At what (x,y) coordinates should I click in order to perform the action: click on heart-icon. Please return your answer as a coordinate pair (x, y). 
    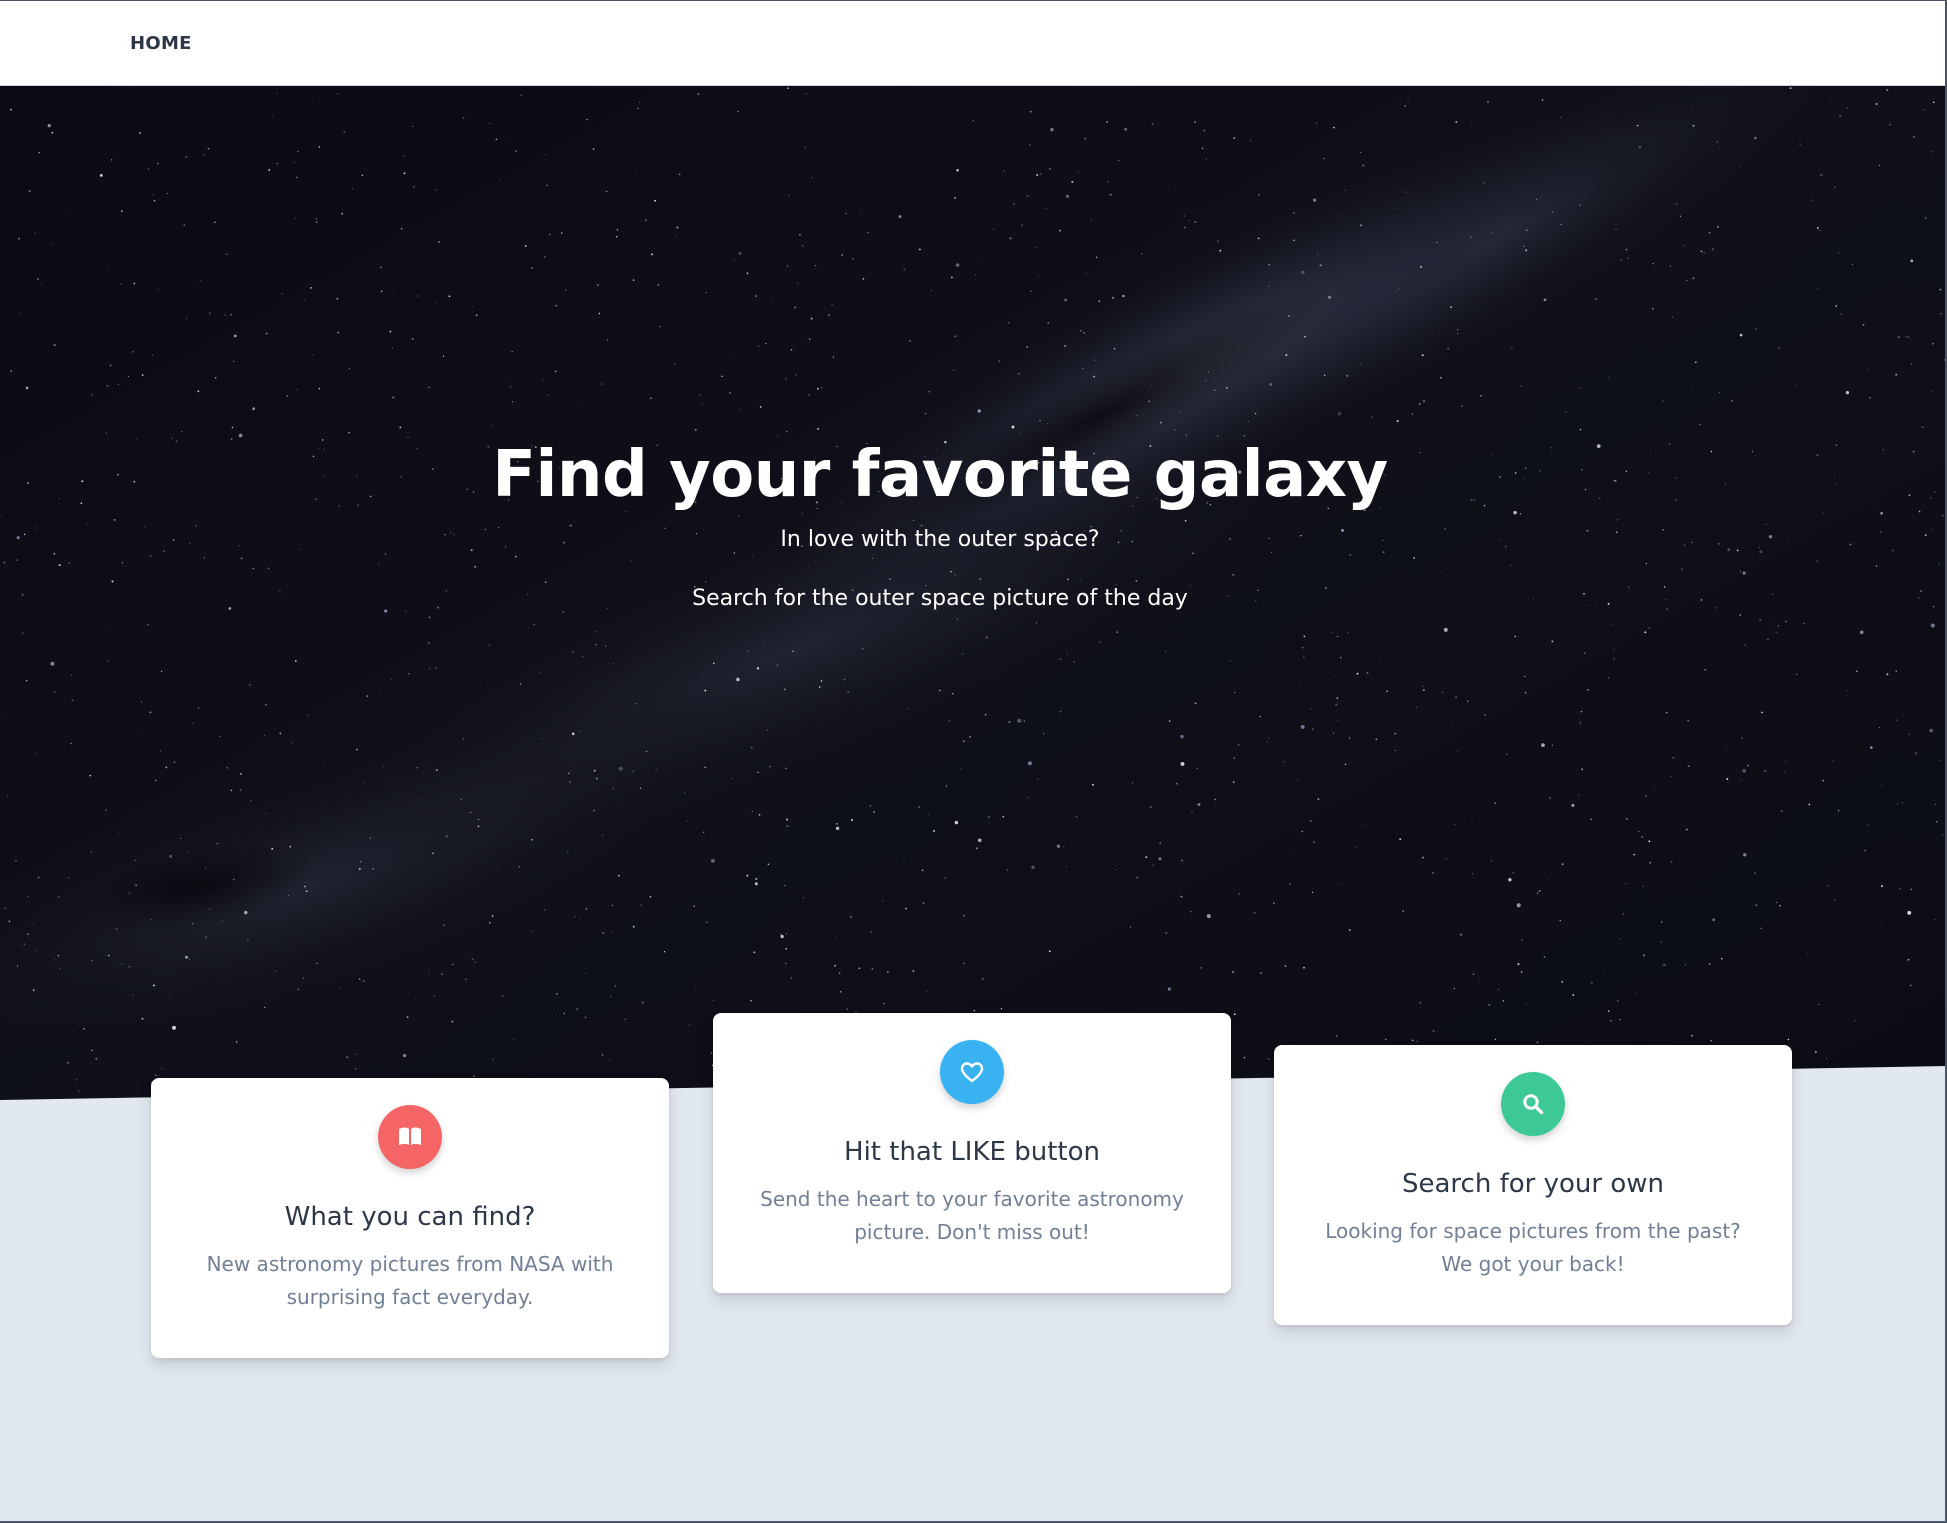
    Looking at the image, I should click on (972, 1072).